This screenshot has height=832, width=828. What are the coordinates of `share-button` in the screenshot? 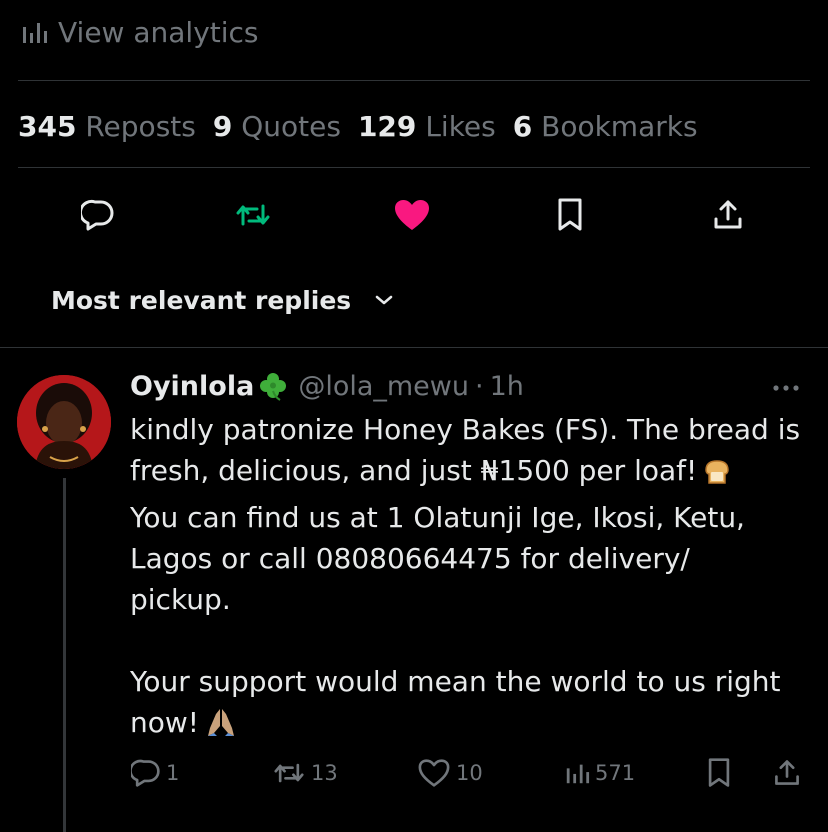 It's located at (728, 215).